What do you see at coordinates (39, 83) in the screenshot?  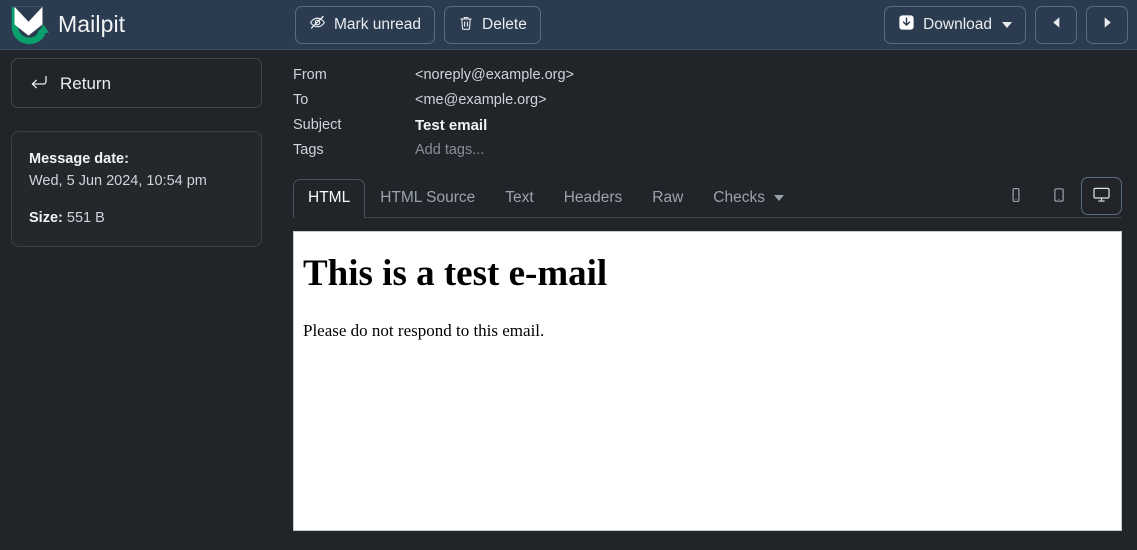 I see `return-arrow-icon` at bounding box center [39, 83].